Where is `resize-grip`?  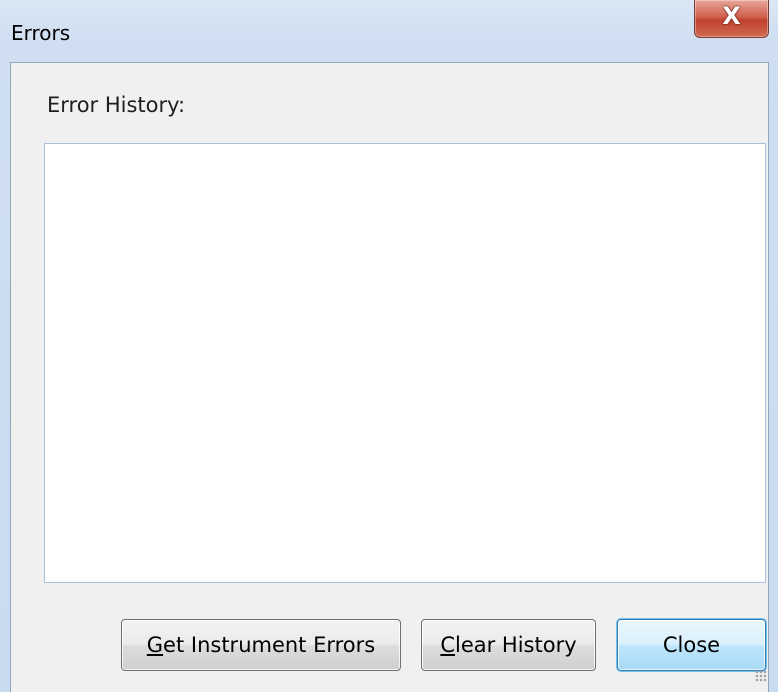 resize-grip is located at coordinates (761, 676).